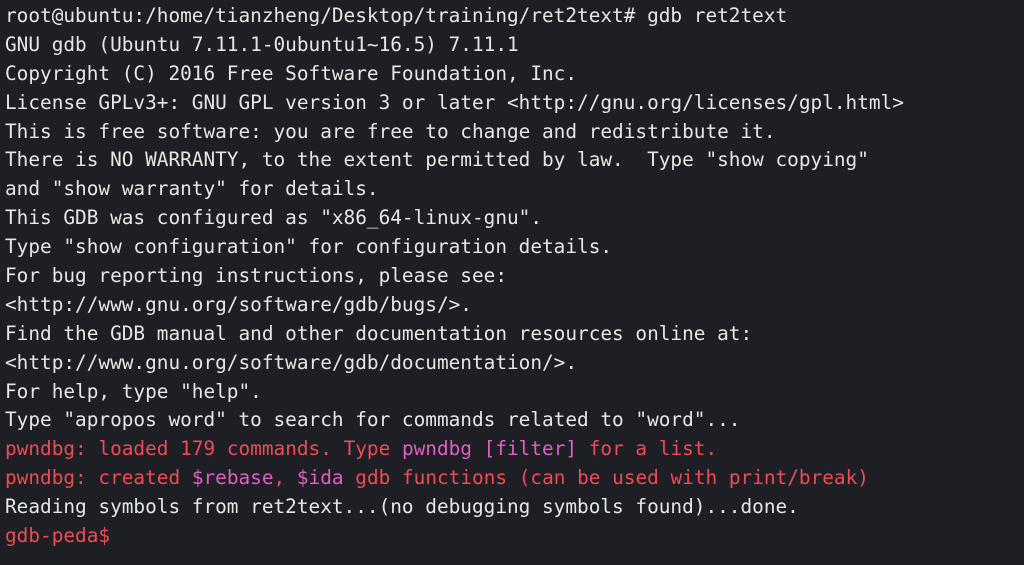  What do you see at coordinates (250, 449) in the screenshot?
I see `output-text: loaded 179 commands. Type` at bounding box center [250, 449].